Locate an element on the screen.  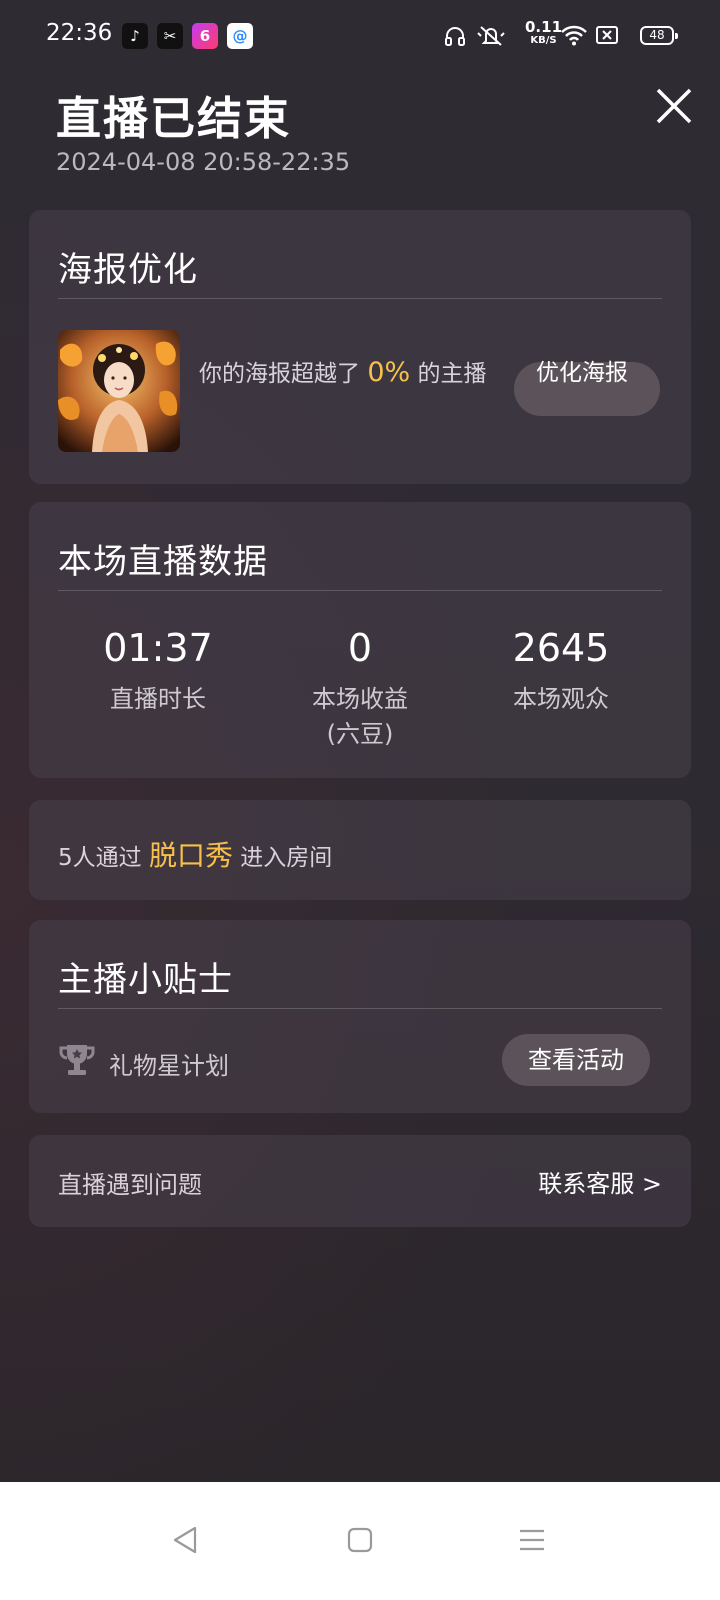
close-icon is located at coordinates (674, 106).